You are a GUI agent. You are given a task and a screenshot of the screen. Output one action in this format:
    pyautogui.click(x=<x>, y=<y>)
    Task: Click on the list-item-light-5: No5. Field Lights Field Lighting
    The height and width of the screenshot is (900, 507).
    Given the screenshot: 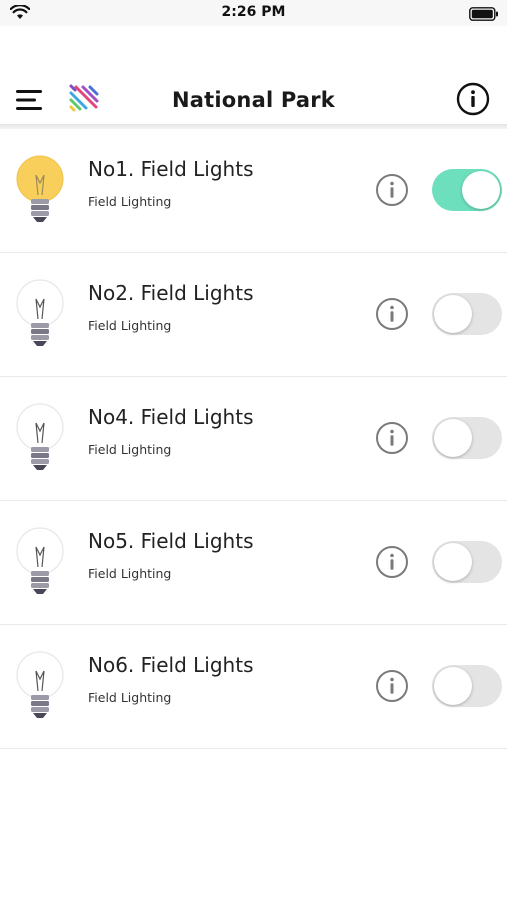 What is the action you would take?
    pyautogui.click(x=253, y=563)
    